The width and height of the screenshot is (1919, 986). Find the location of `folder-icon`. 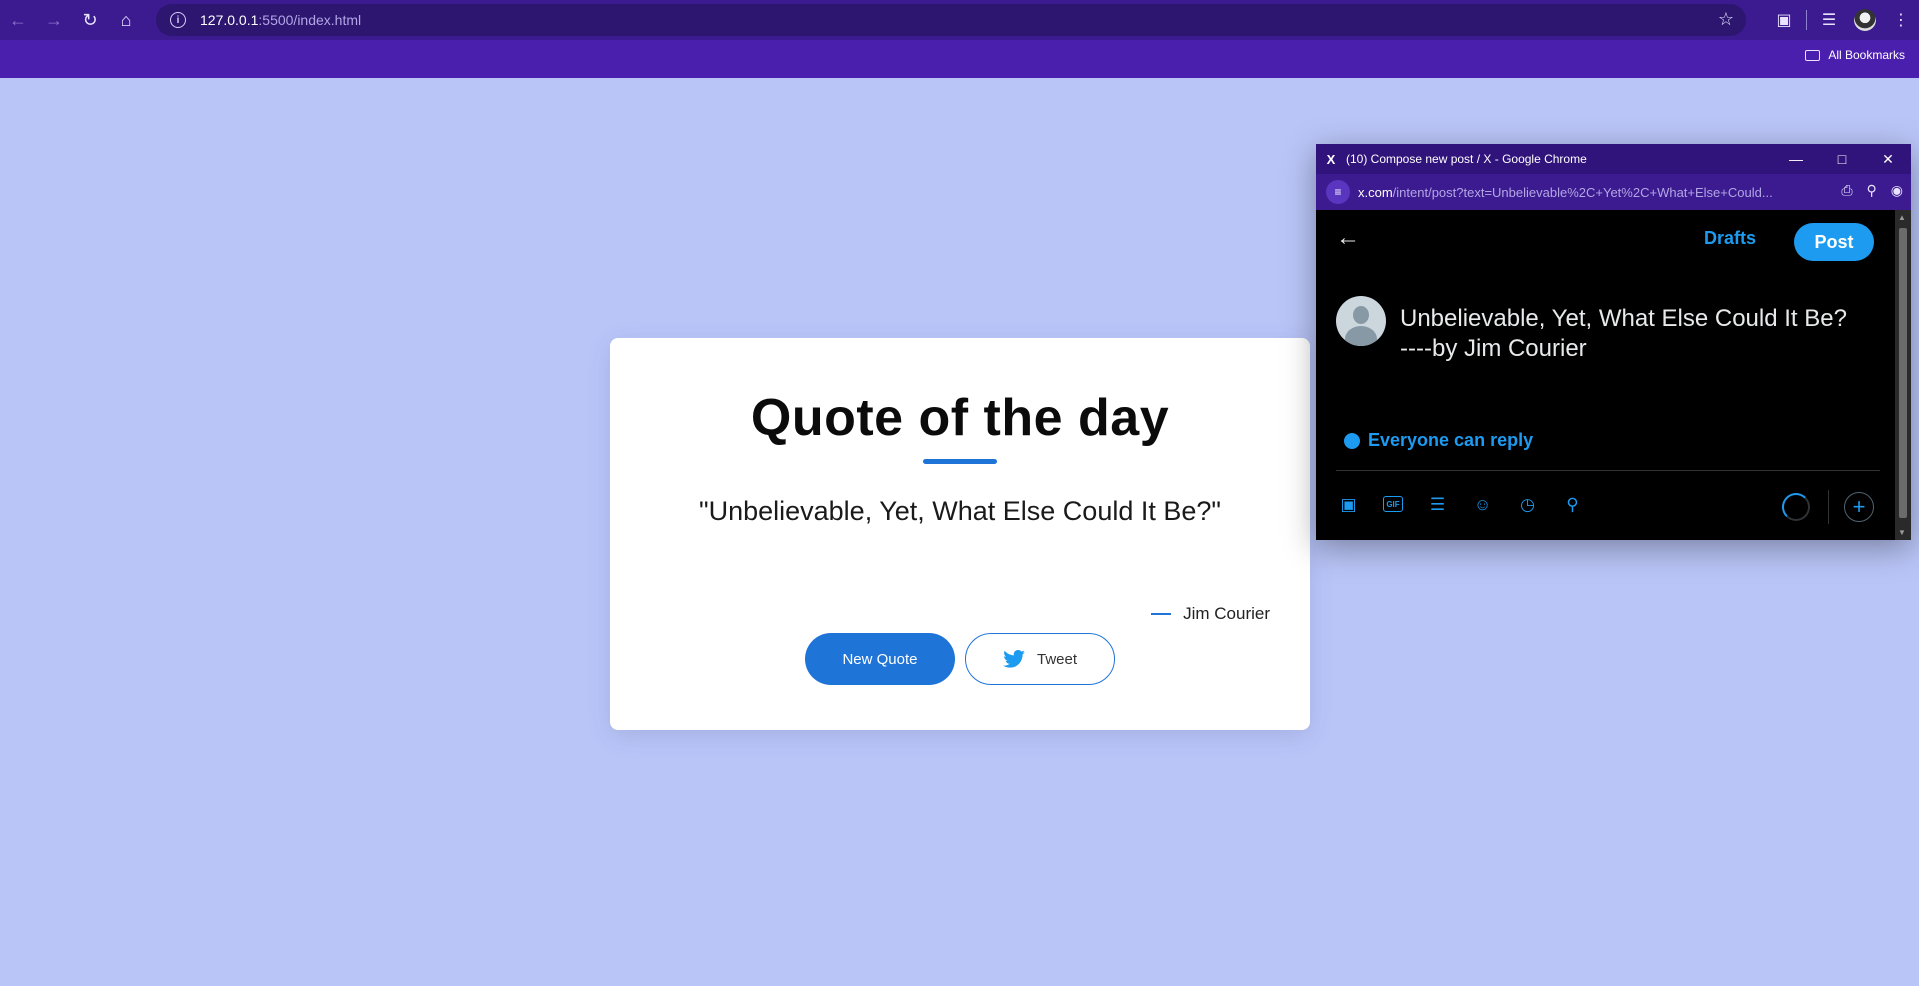

folder-icon is located at coordinates (1813, 55).